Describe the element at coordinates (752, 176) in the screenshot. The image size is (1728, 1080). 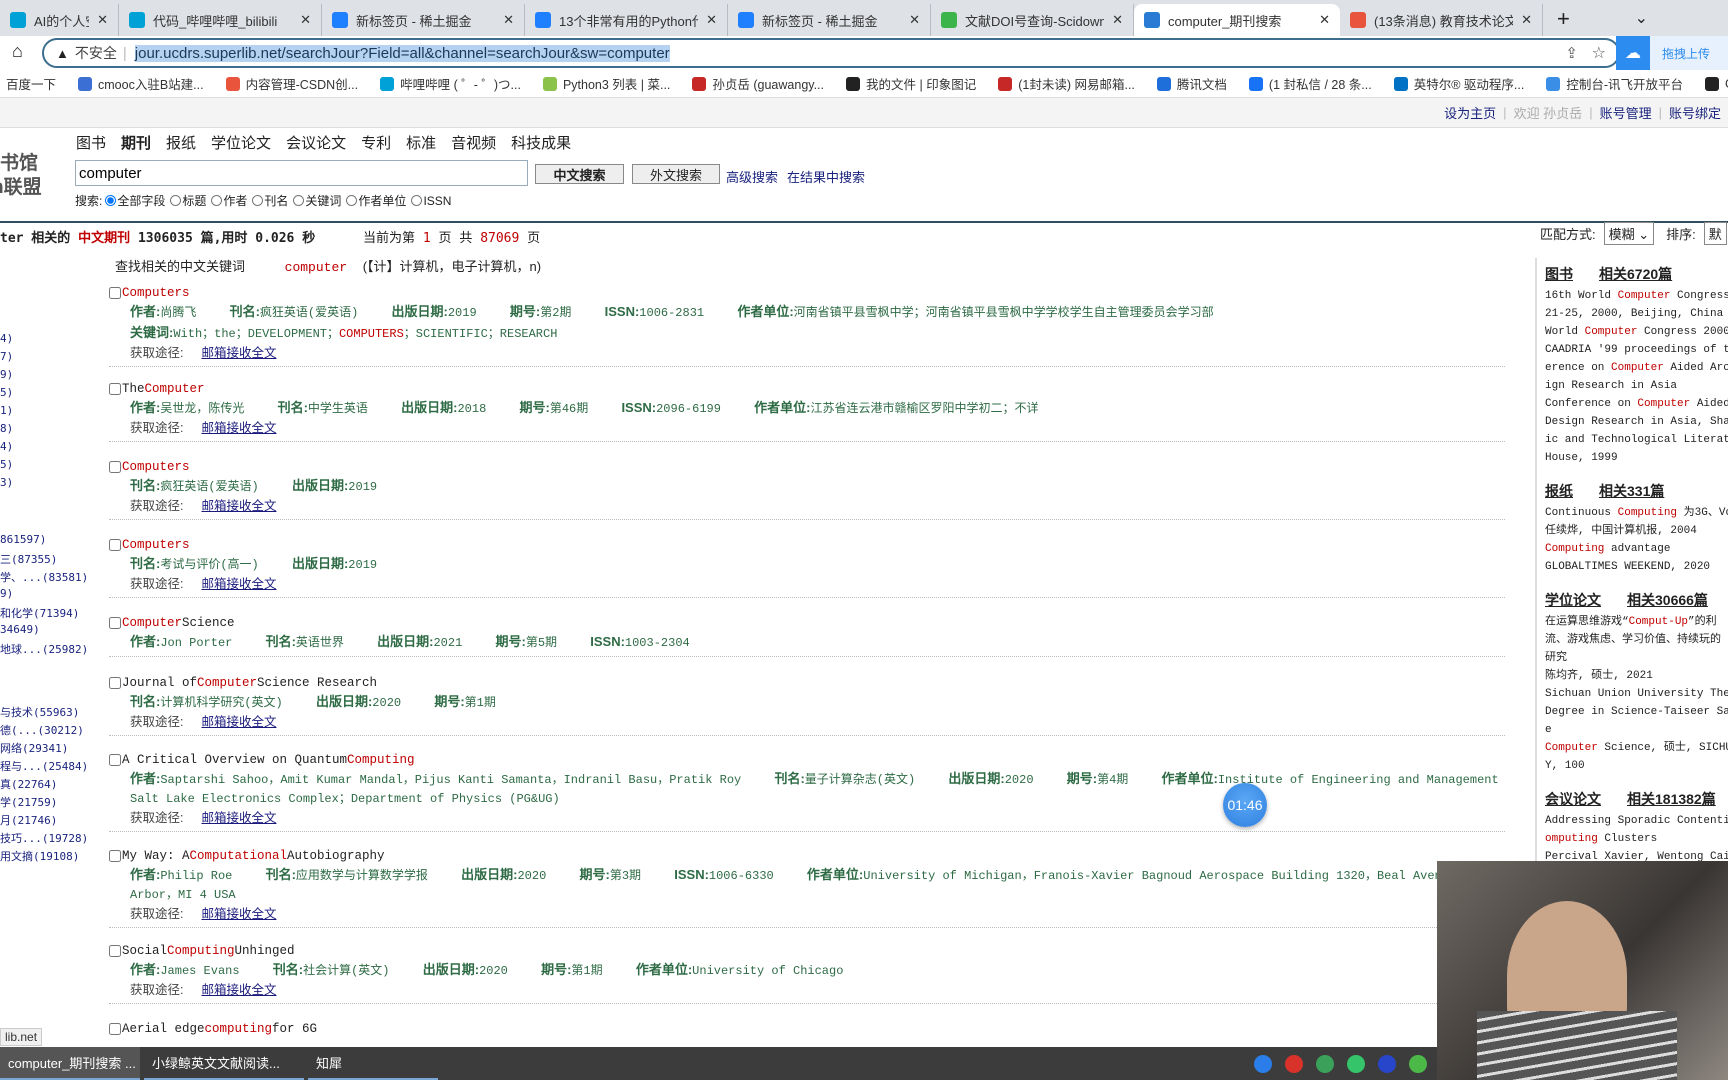
I see `advanced-search-link: 高级搜索` at that location.